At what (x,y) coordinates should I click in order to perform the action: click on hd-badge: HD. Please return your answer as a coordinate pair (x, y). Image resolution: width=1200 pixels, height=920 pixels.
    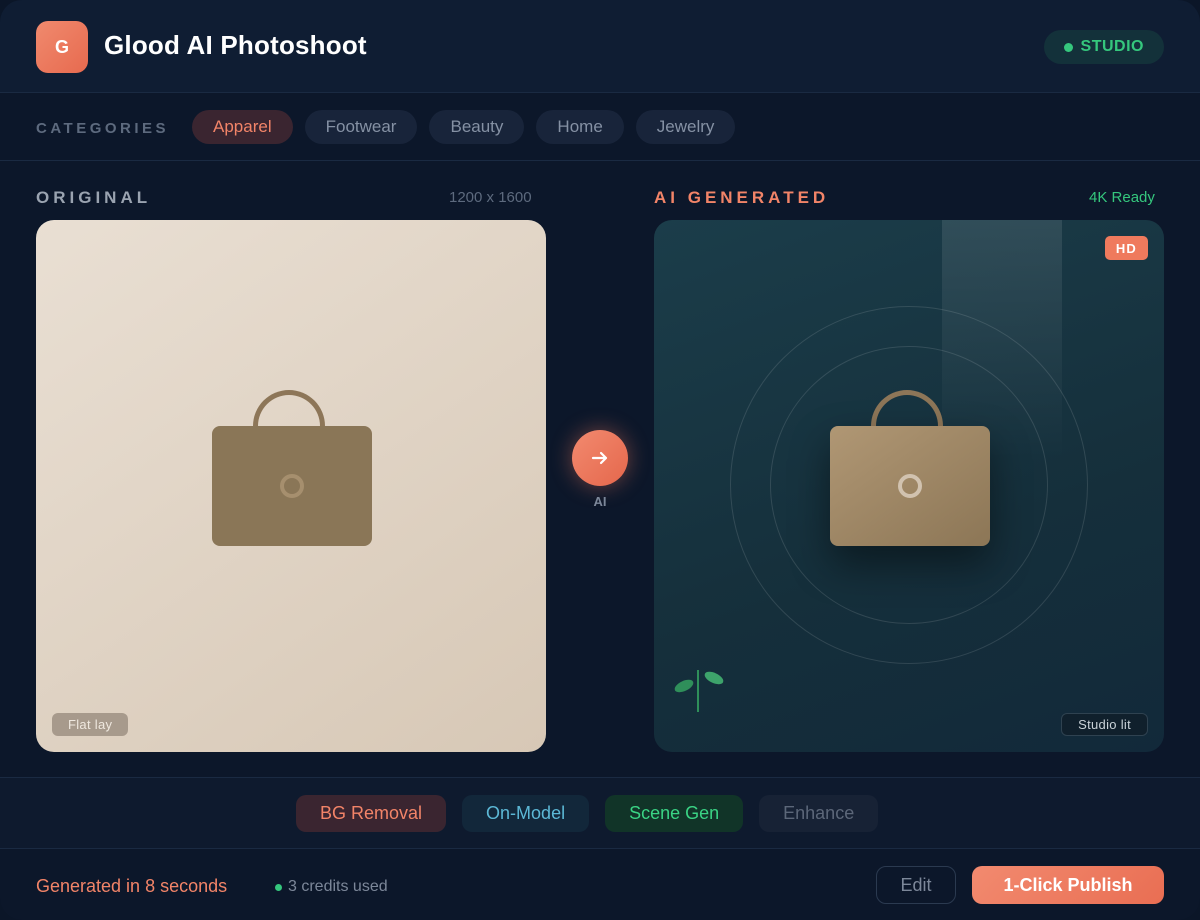
    Looking at the image, I should click on (1126, 248).